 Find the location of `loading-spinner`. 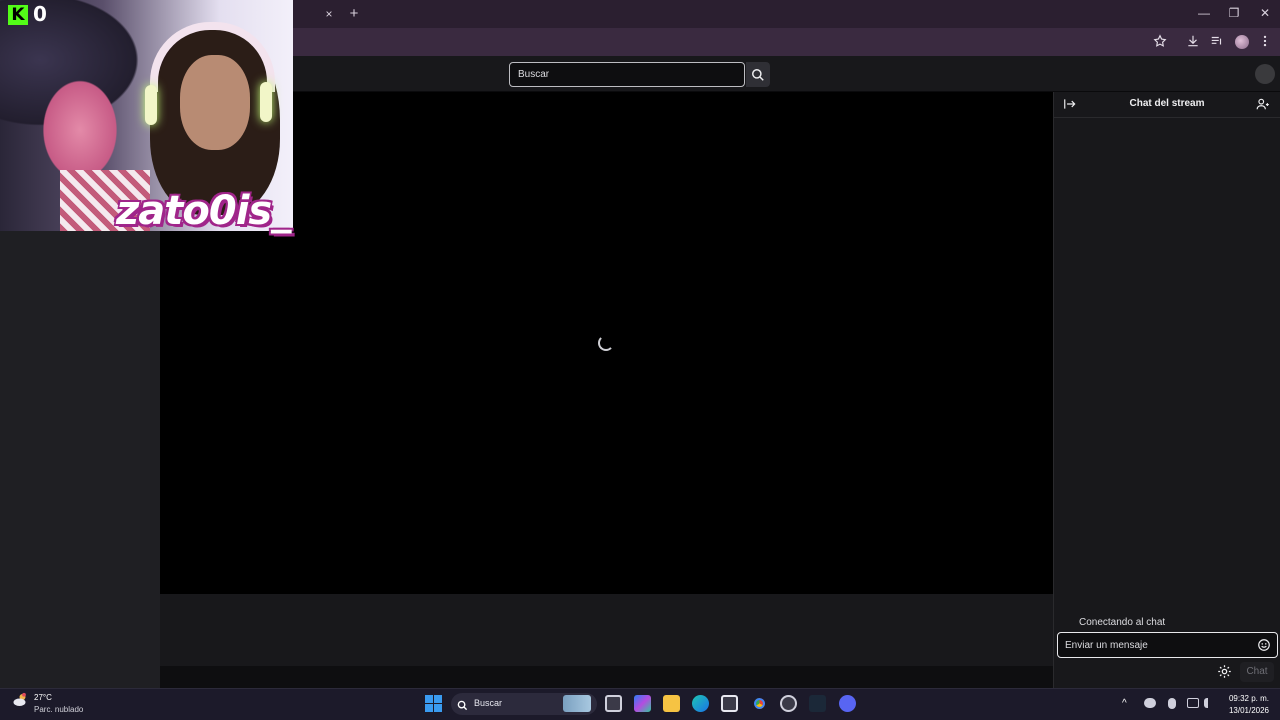

loading-spinner is located at coordinates (606, 343).